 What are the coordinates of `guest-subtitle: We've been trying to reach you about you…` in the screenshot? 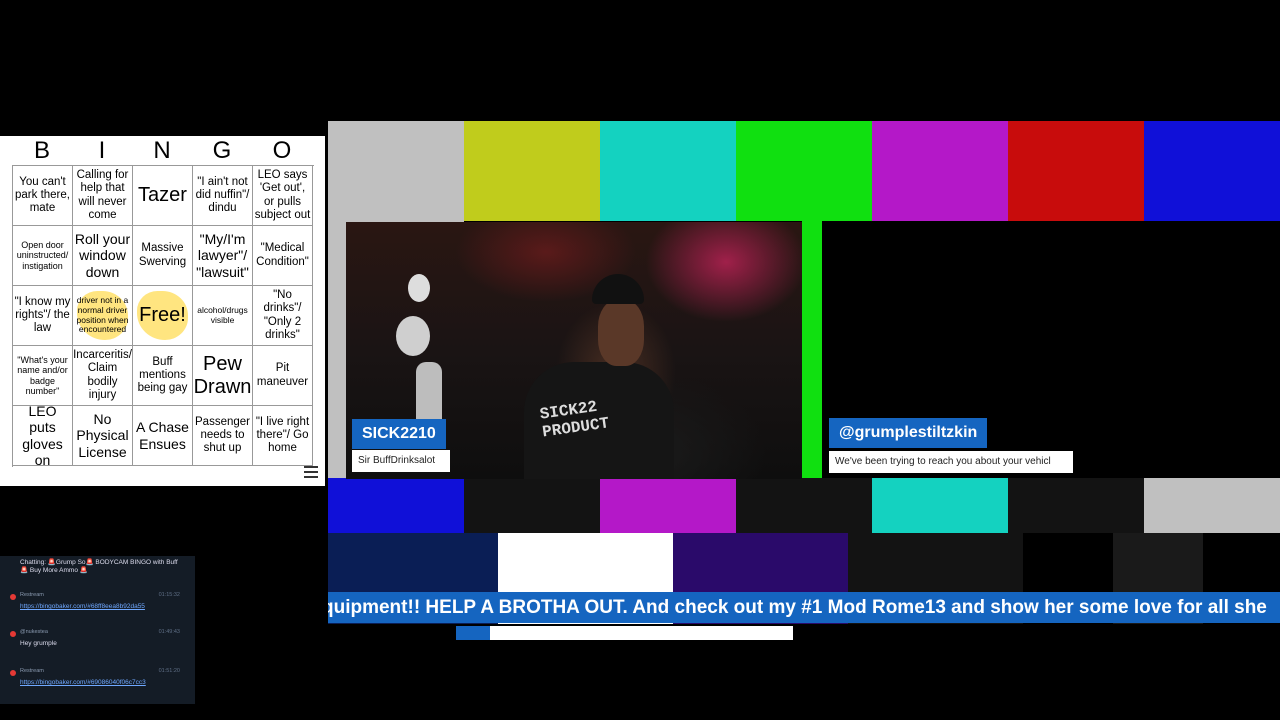 It's located at (951, 462).